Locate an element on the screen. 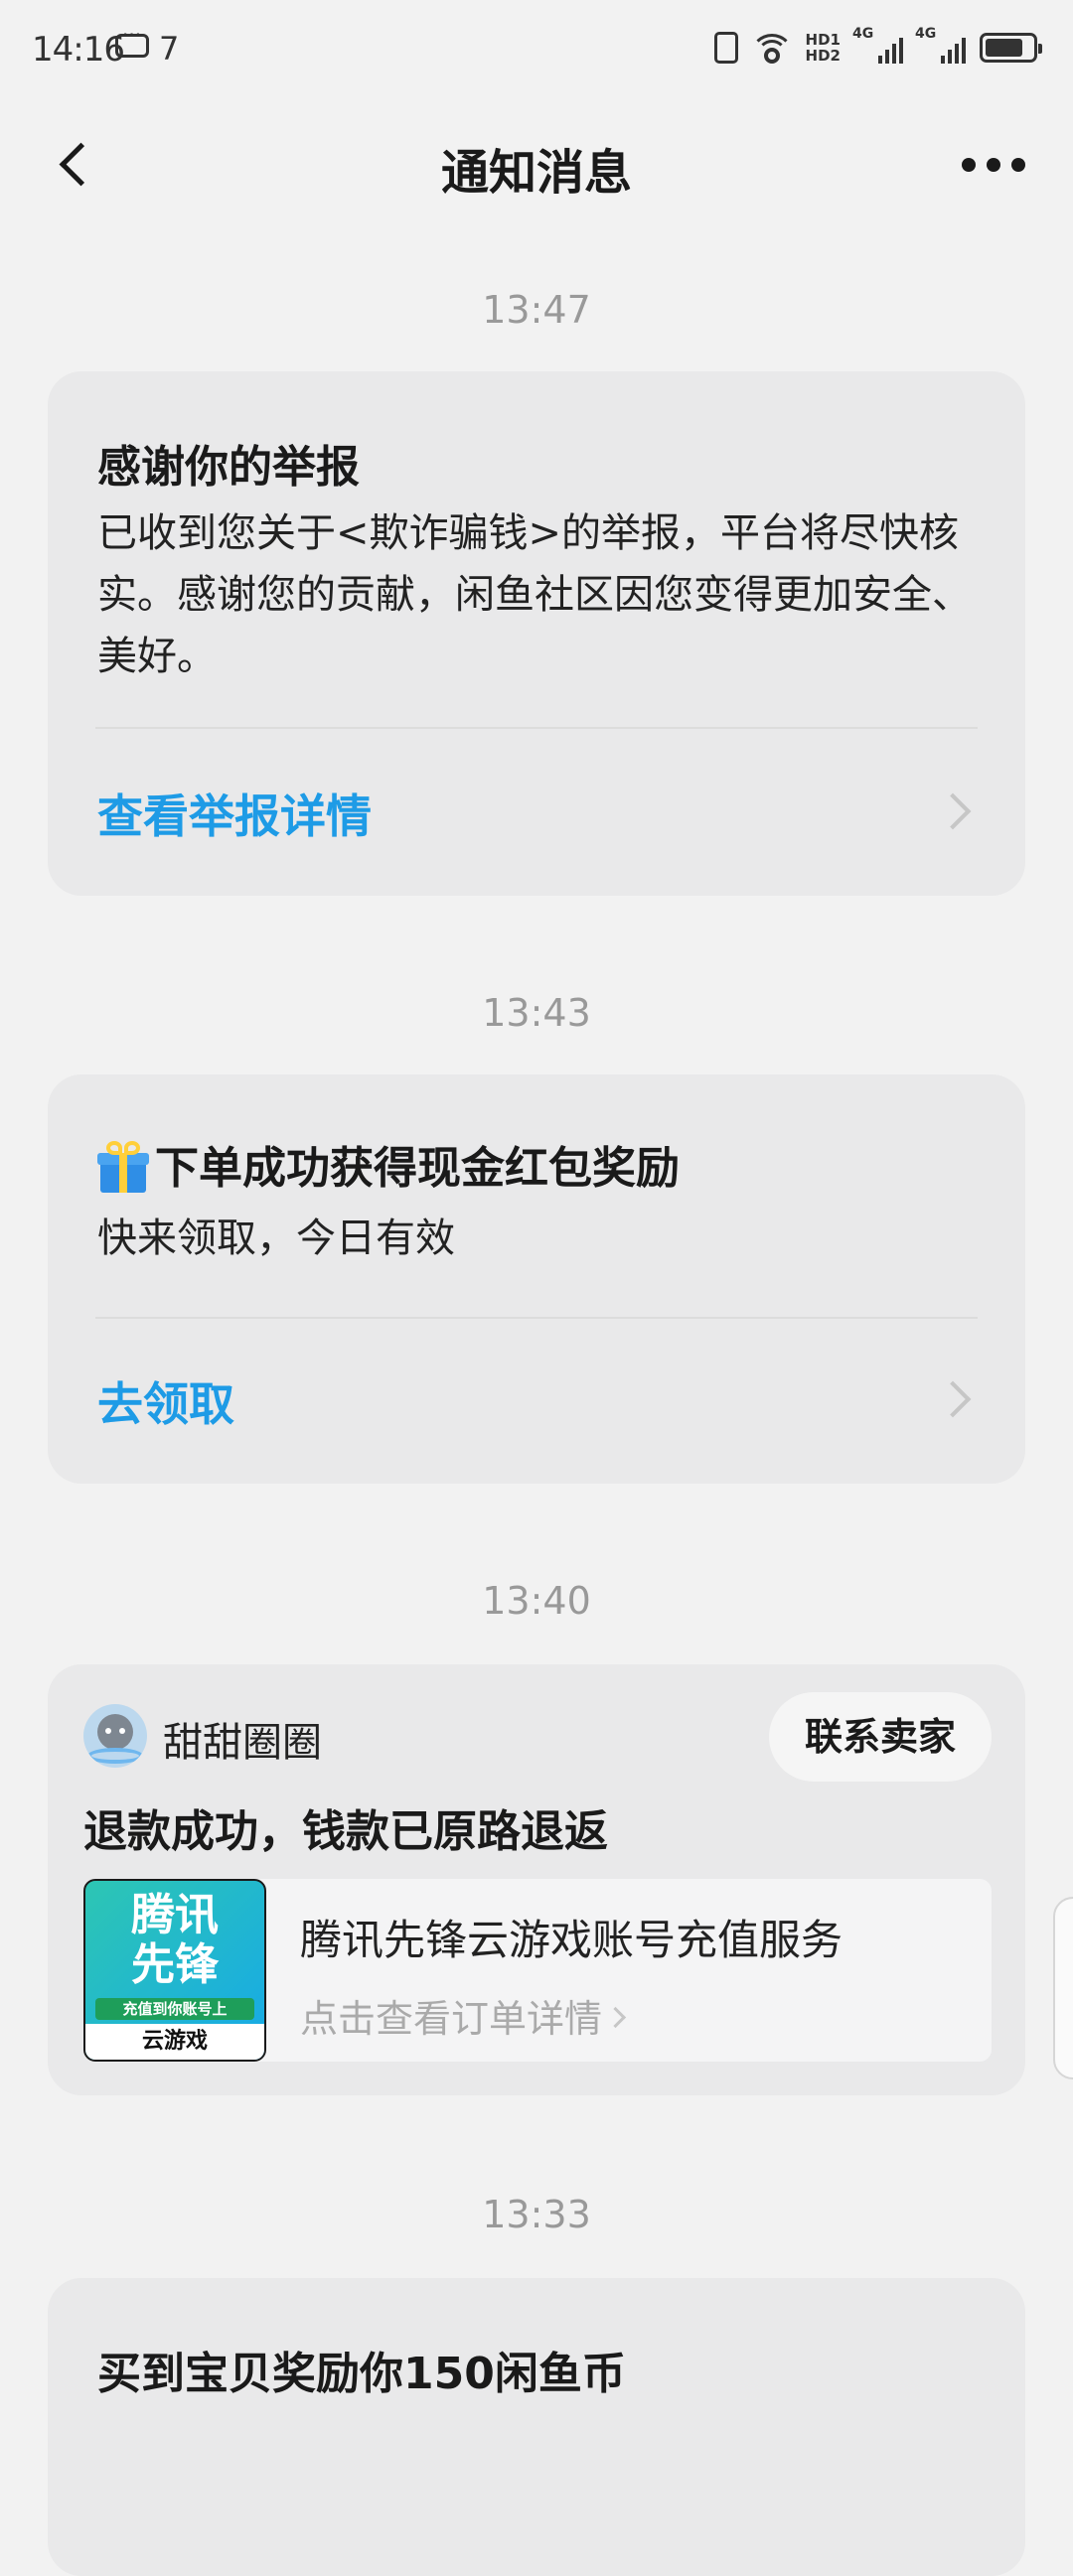 This screenshot has width=1073, height=2576. gift-icon is located at coordinates (123, 1167).